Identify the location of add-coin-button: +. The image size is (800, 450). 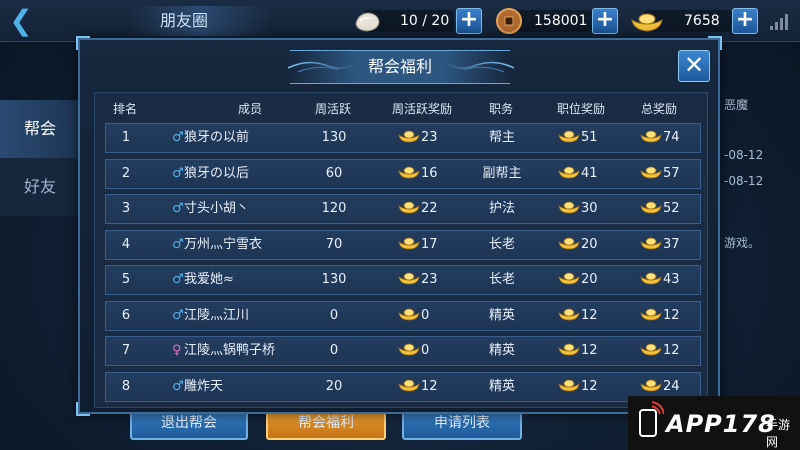
(605, 21).